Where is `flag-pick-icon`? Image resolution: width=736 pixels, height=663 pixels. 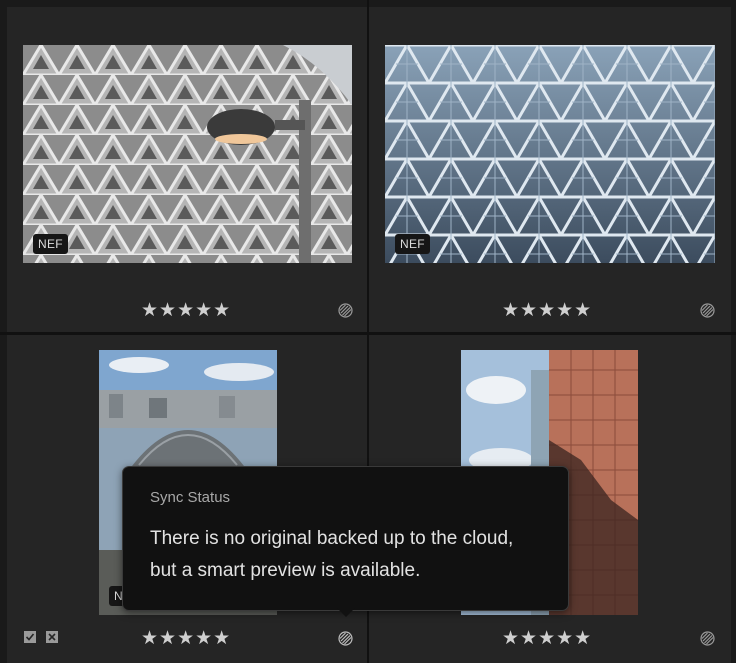 flag-pick-icon is located at coordinates (30, 637).